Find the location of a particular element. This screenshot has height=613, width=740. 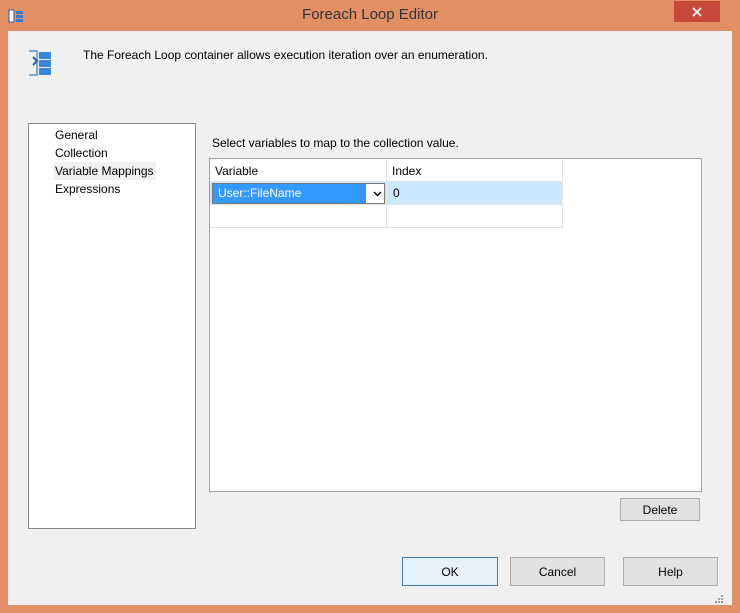

close-icon is located at coordinates (697, 11).